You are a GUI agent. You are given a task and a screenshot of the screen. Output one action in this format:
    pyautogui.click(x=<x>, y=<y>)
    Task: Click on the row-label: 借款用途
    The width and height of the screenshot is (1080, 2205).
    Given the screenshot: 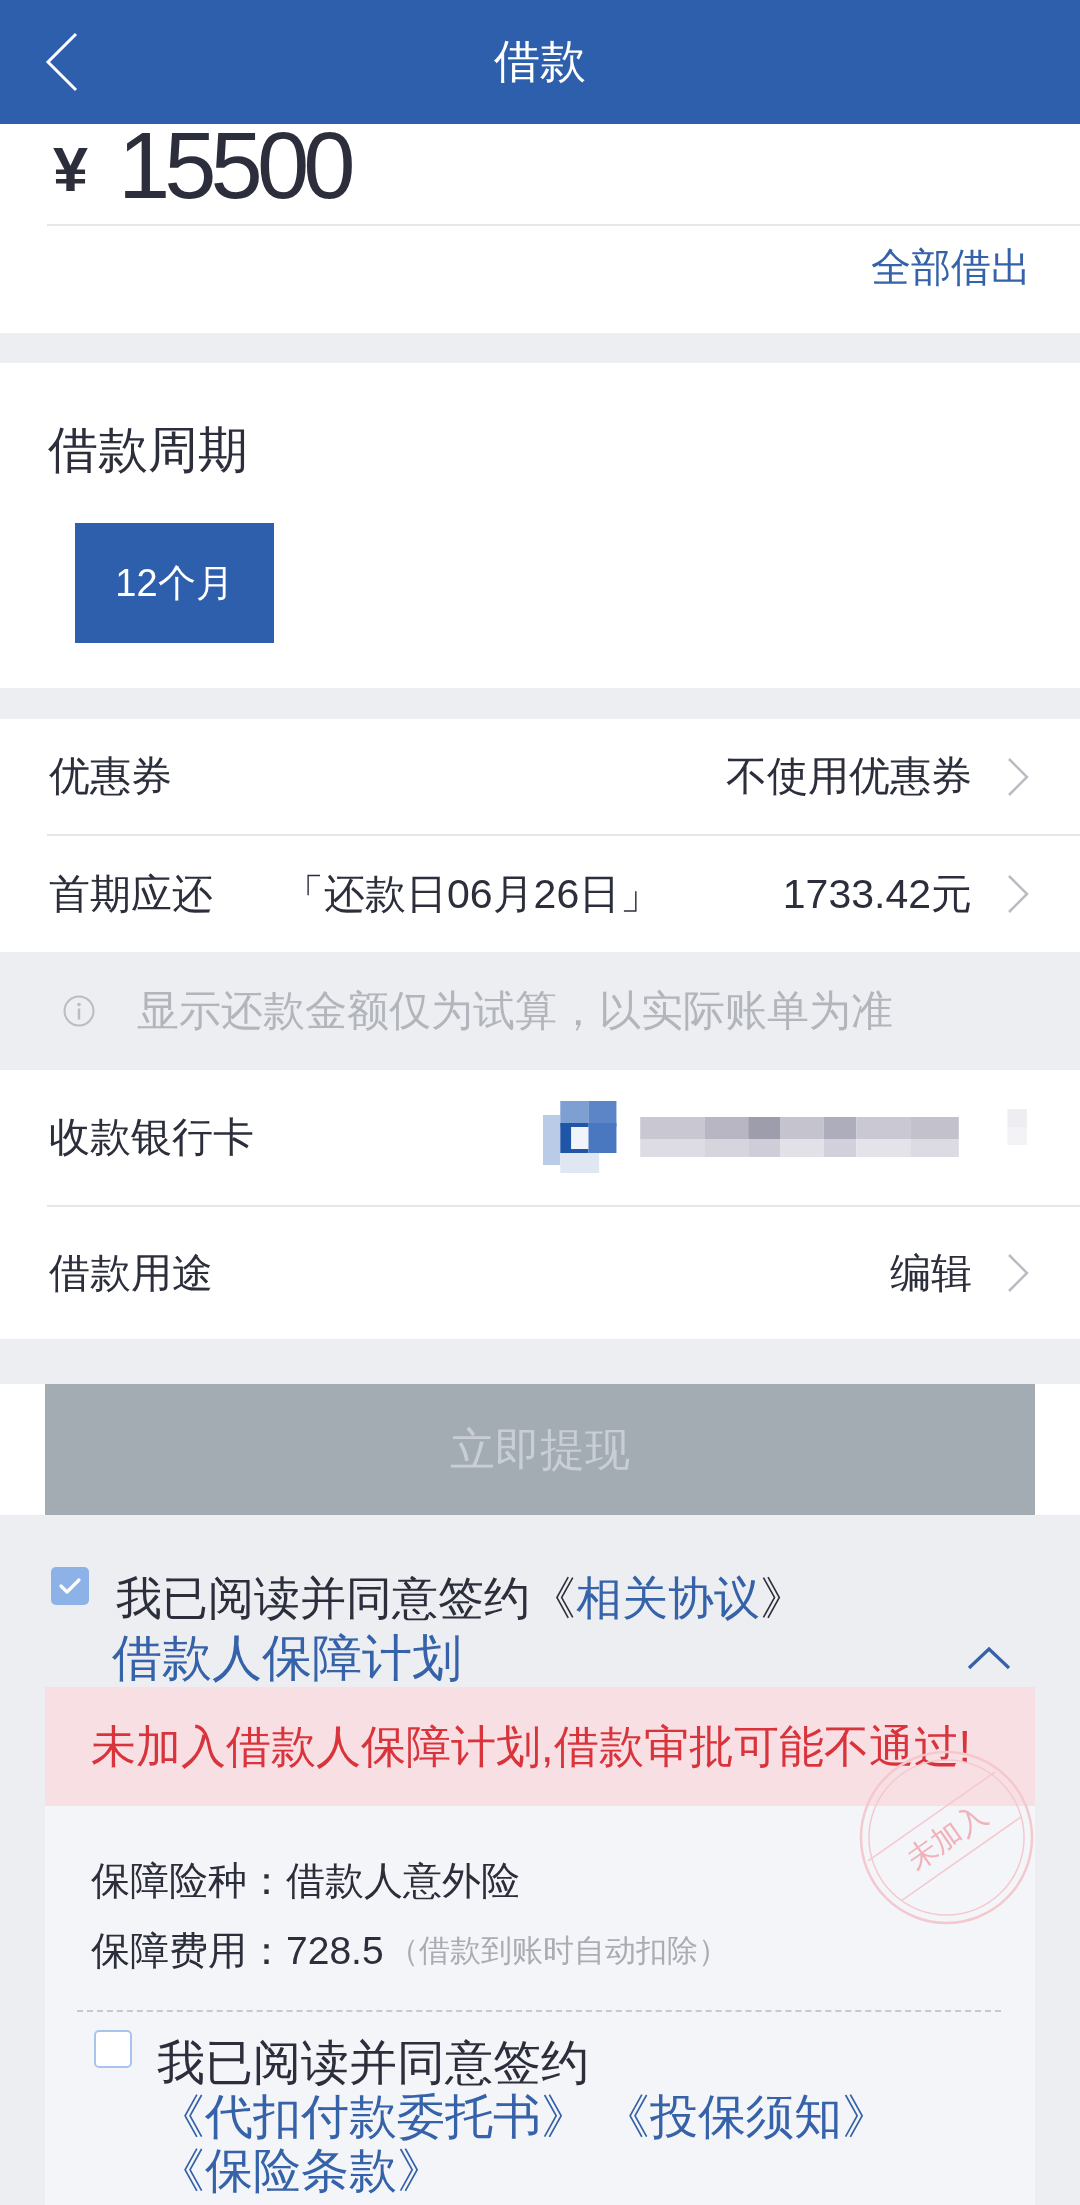 What is the action you would take?
    pyautogui.click(x=131, y=1273)
    